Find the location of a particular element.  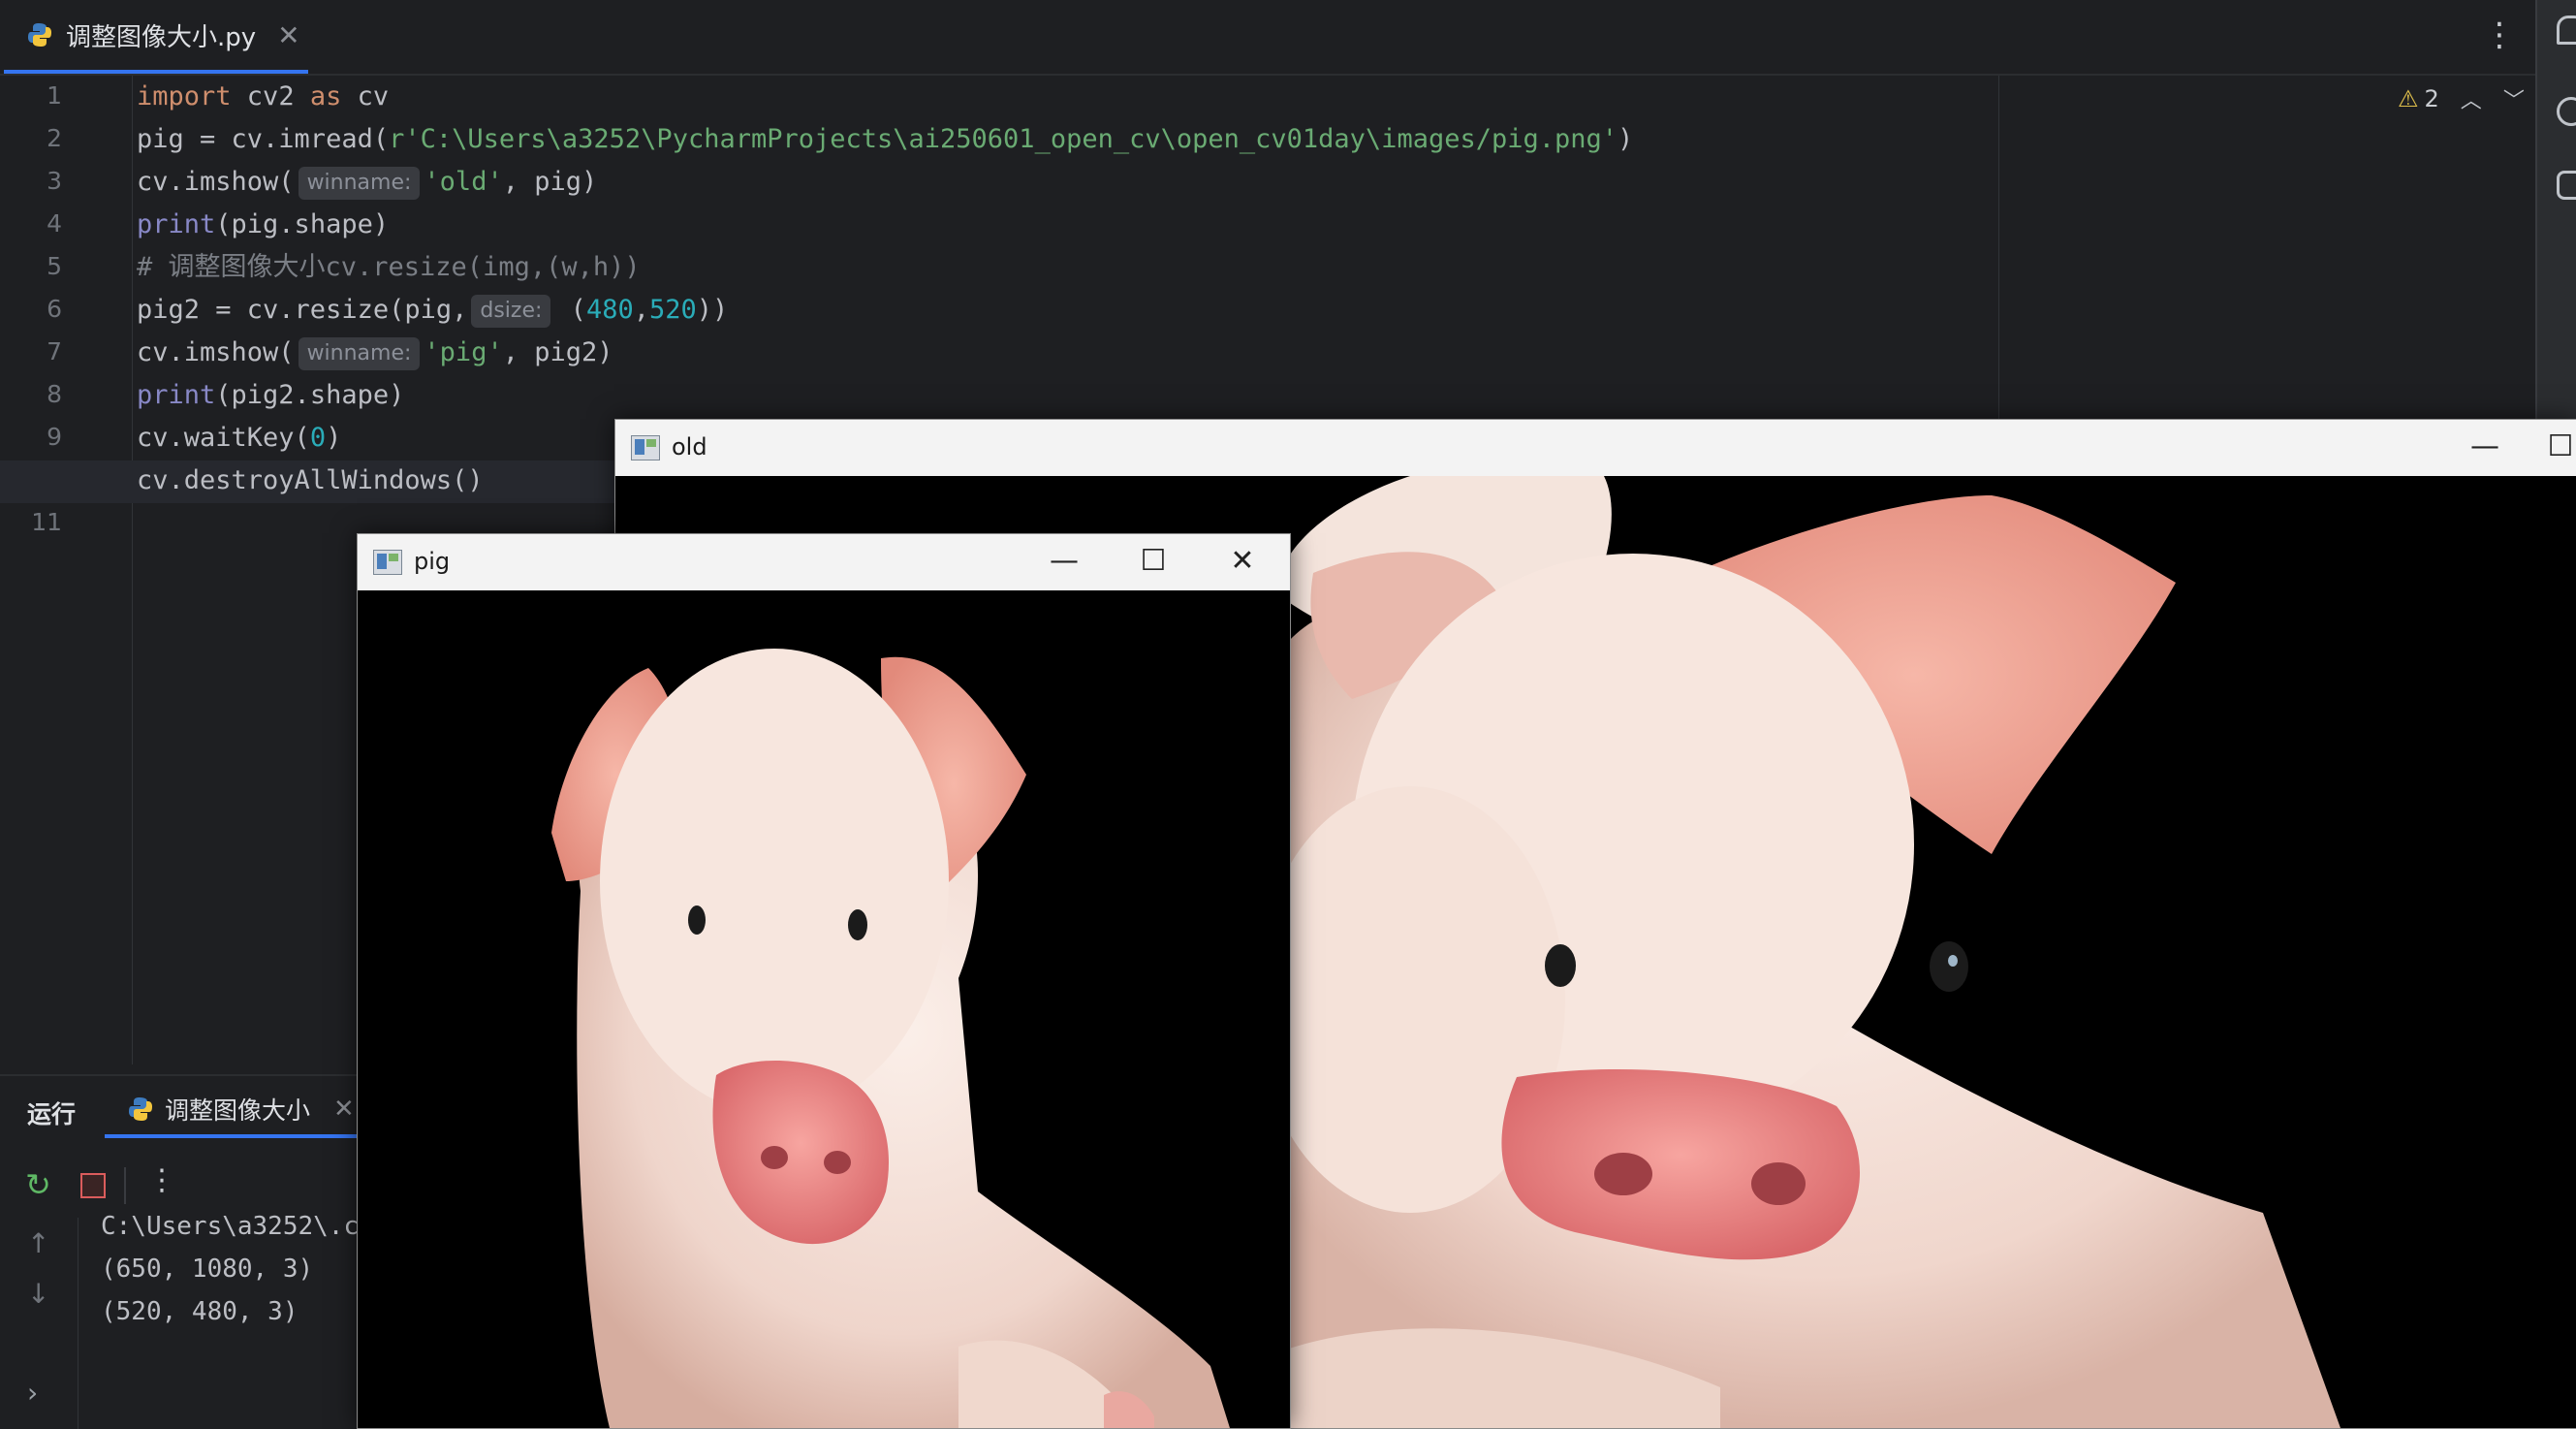

console-side-toolbar: ↑ ↓ › is located at coordinates (39, 1323).